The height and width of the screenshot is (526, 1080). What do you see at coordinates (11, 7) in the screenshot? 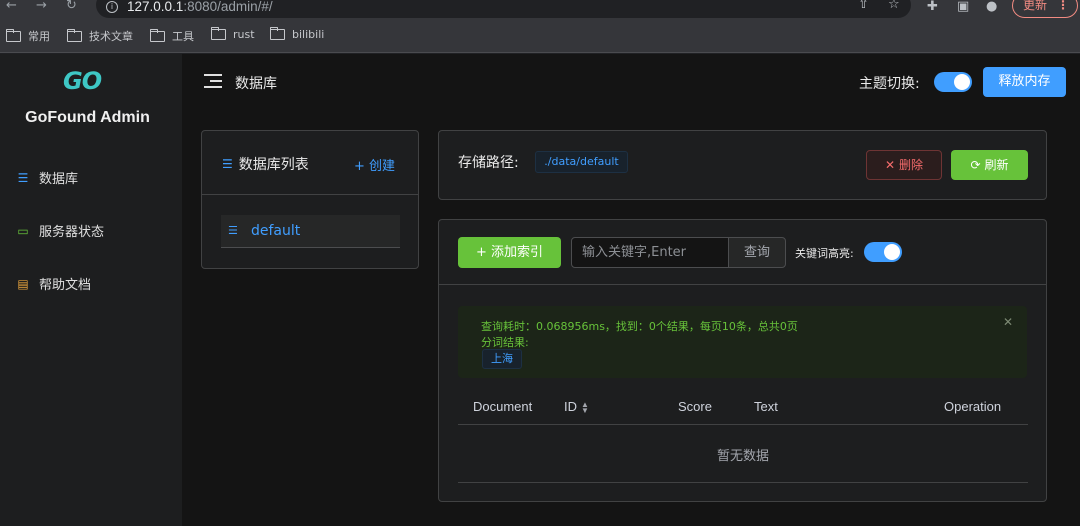
I see `back-icon: ←` at bounding box center [11, 7].